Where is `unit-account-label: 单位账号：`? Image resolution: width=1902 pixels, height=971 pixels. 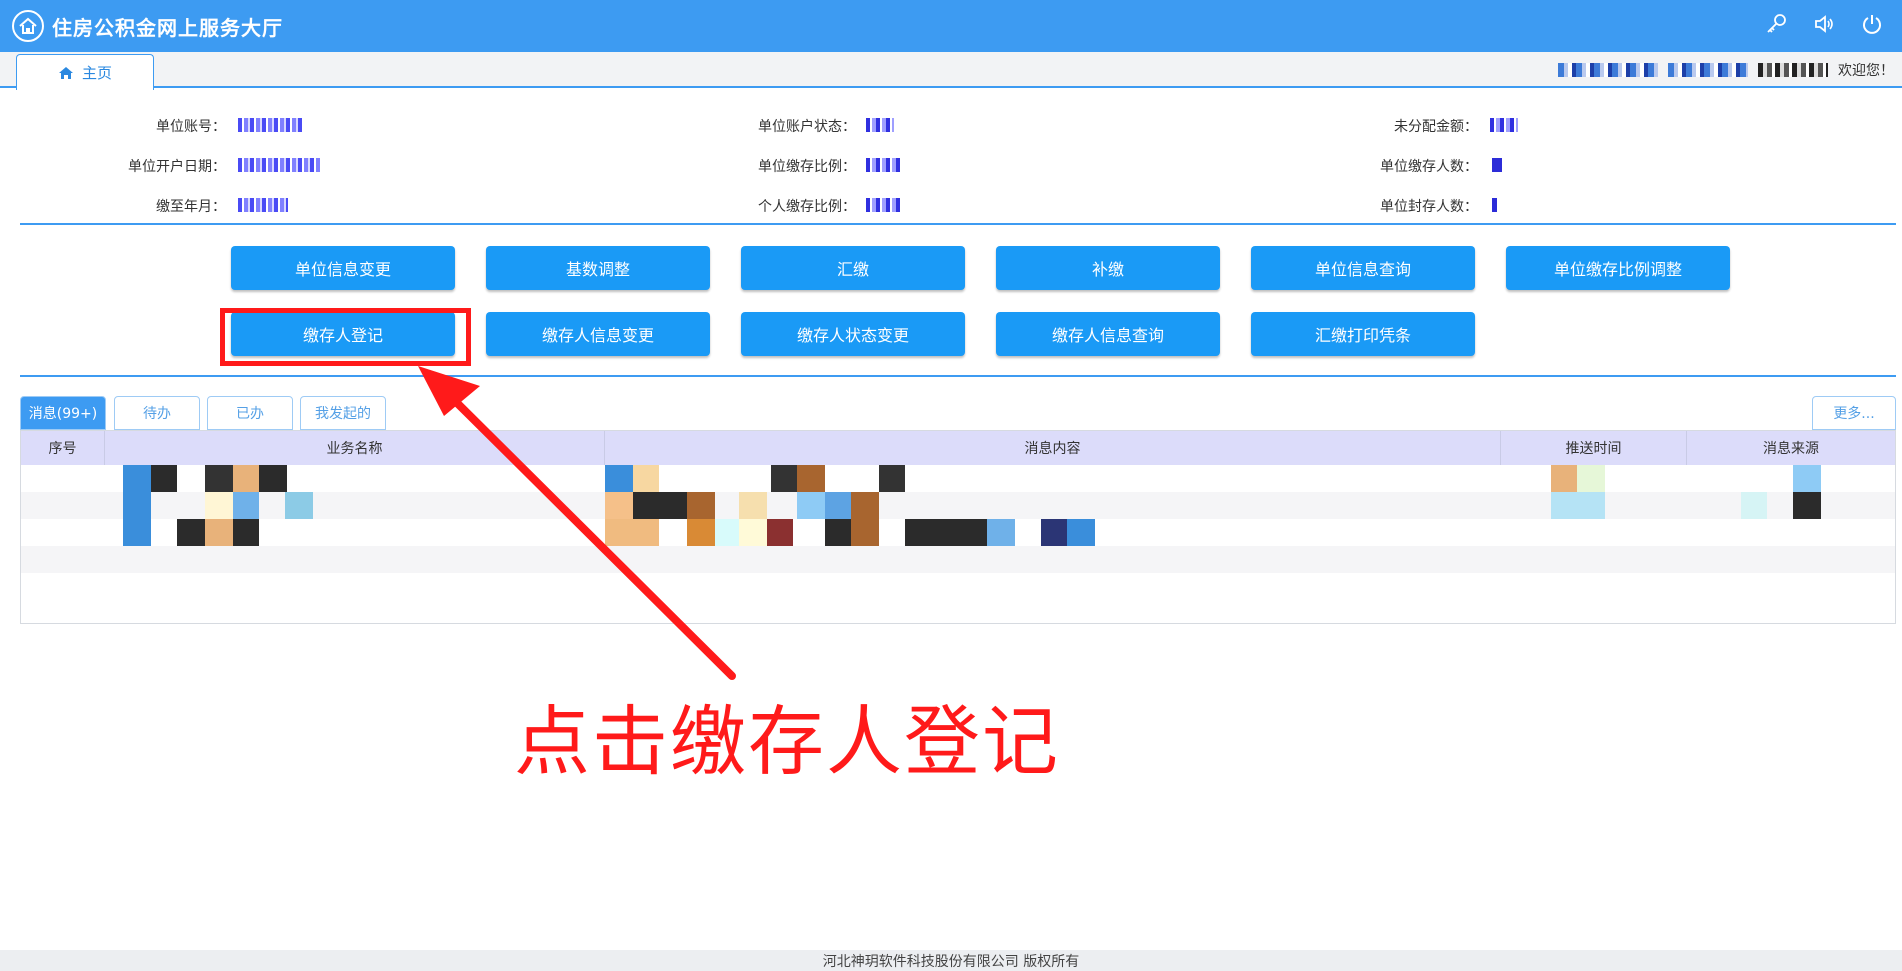 unit-account-label: 单位账号： is located at coordinates (191, 127).